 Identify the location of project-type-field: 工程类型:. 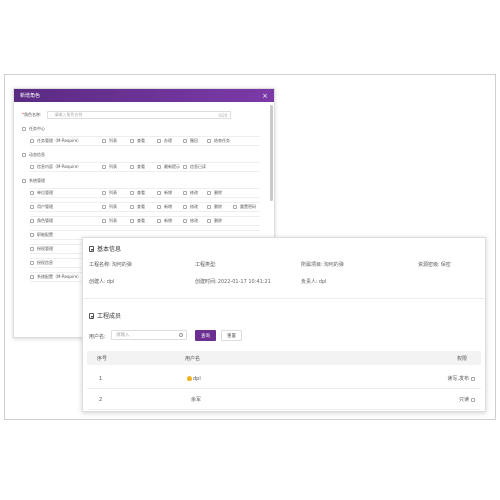
(206, 265).